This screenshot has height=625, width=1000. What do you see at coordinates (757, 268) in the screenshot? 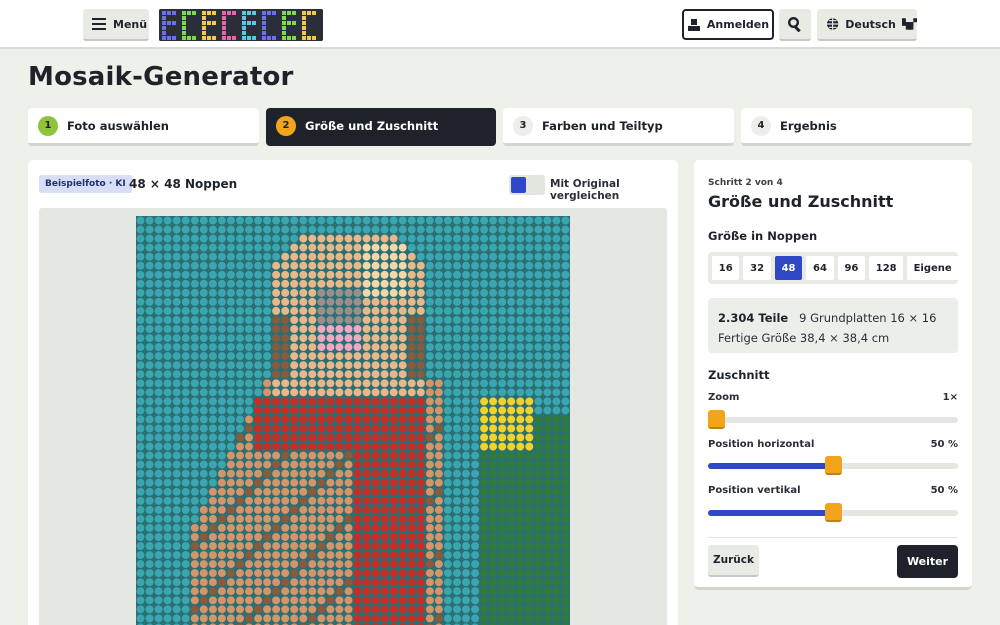
I see `size-option-32: 32` at bounding box center [757, 268].